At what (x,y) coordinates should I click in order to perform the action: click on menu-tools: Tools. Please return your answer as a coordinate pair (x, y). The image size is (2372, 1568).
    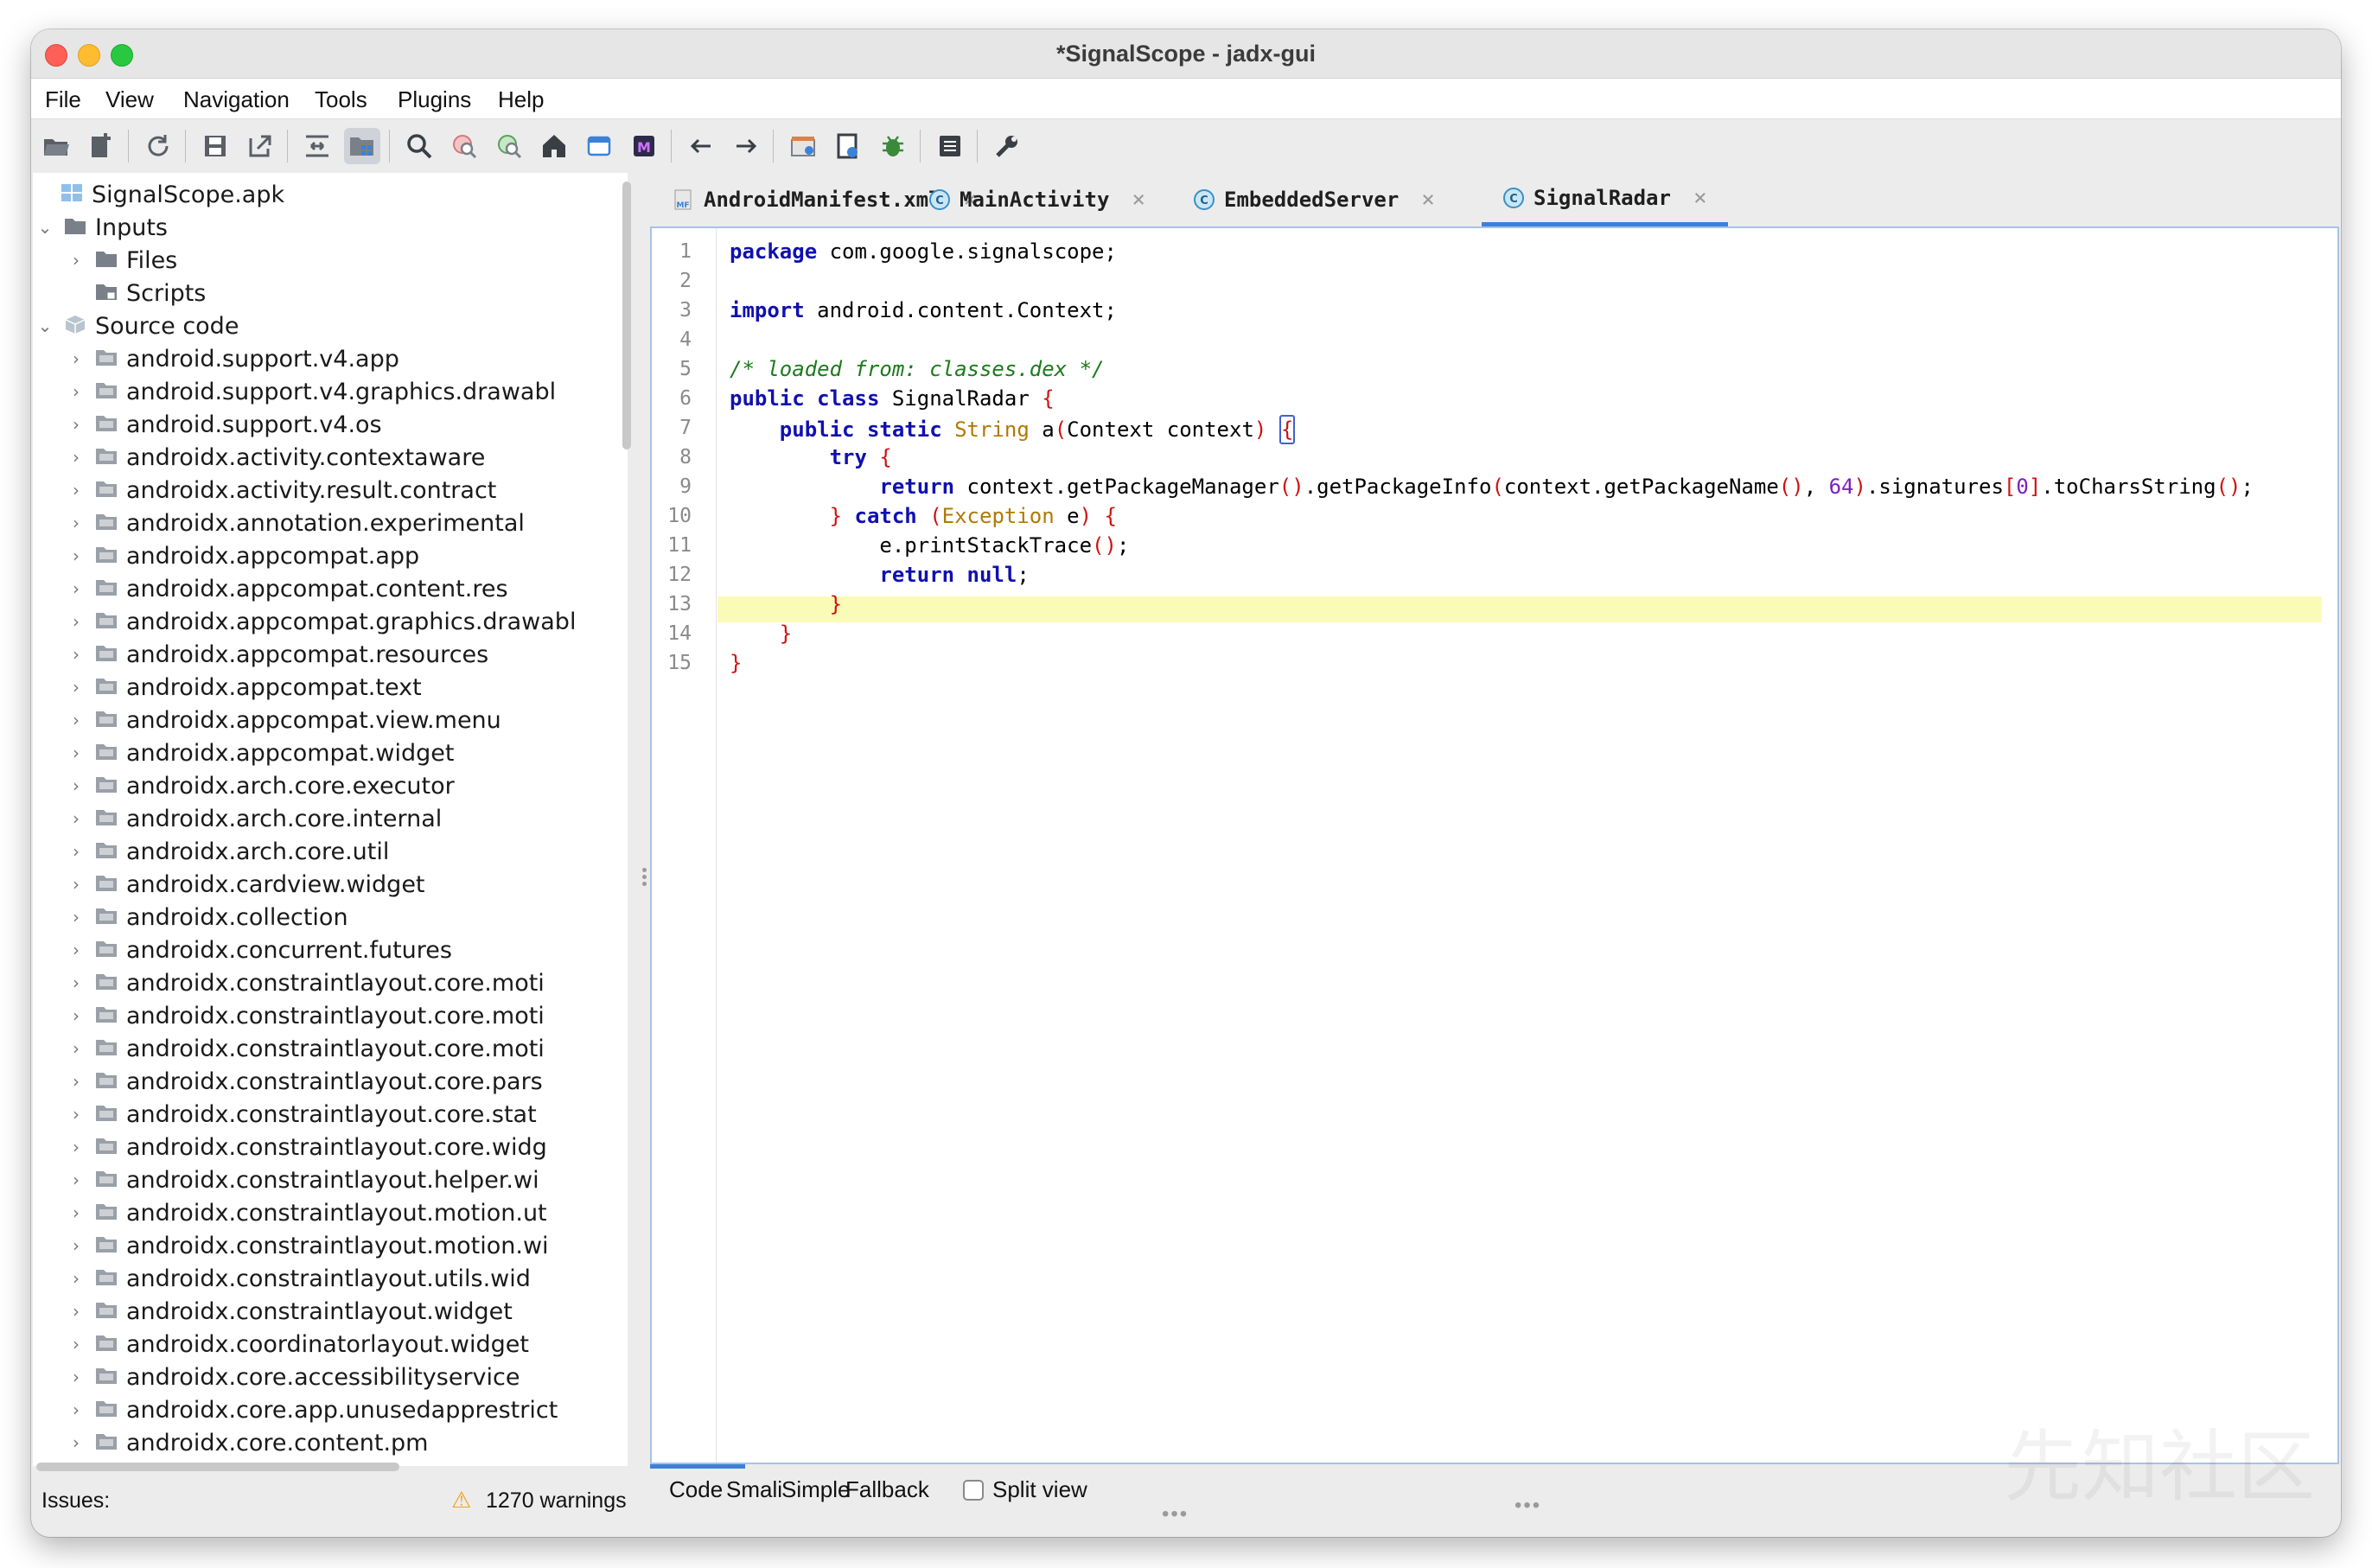
    Looking at the image, I should click on (341, 100).